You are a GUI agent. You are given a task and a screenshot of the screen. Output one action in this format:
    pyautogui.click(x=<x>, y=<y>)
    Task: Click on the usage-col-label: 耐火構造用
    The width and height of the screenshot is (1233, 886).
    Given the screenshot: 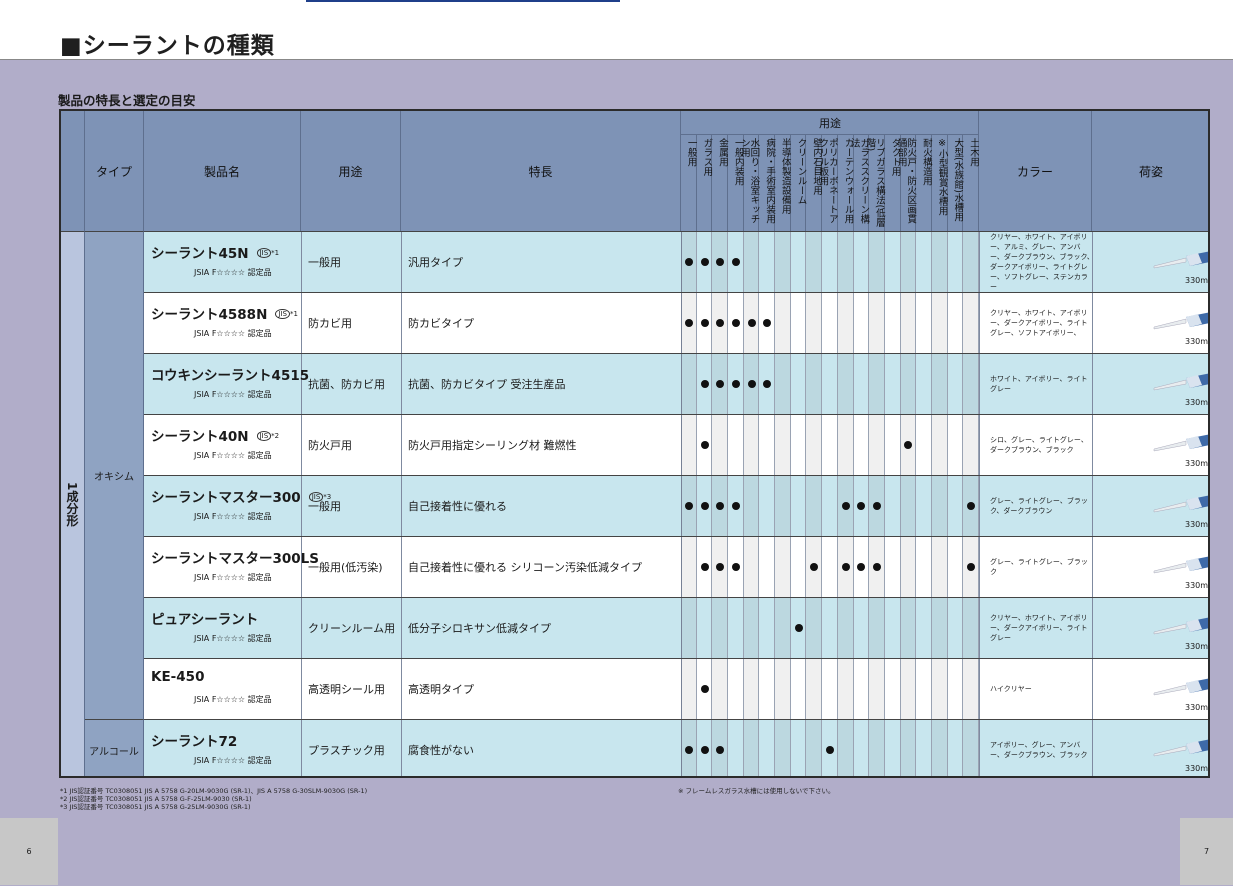 What is the action you would take?
    pyautogui.click(x=924, y=183)
    